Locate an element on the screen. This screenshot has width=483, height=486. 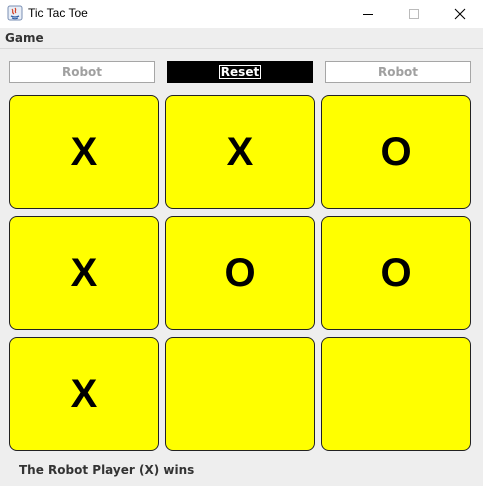
menu-game: Game is located at coordinates (24, 38).